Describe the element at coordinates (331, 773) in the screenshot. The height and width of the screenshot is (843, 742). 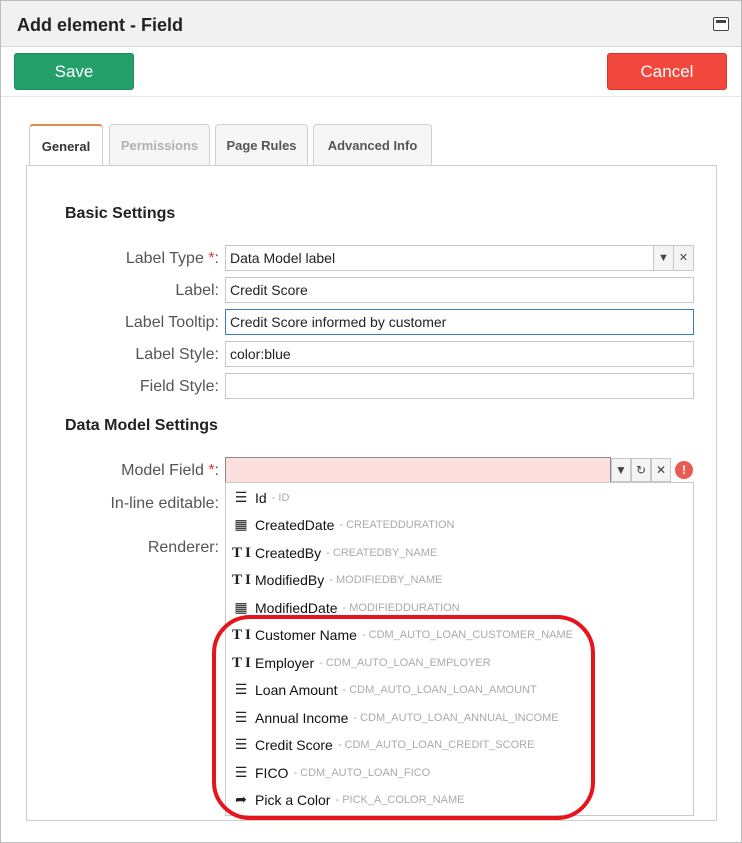
I see `list-item: ☰ FICO - CDM_AUTO_LOAN_FICO` at that location.